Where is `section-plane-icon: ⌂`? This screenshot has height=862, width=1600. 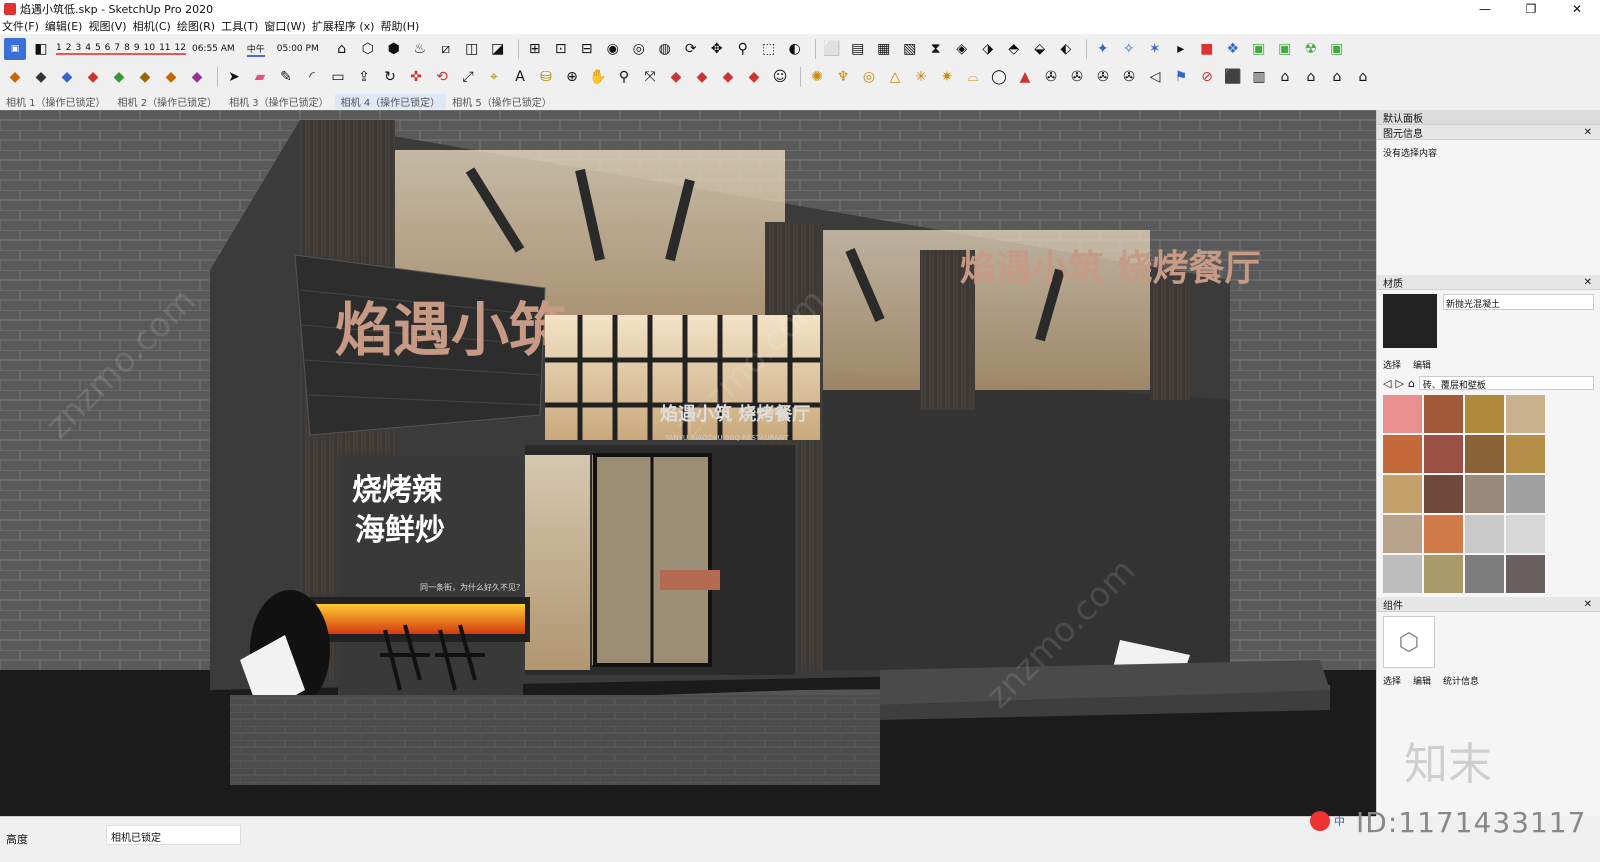
section-plane-icon: ⌂ is located at coordinates (342, 49).